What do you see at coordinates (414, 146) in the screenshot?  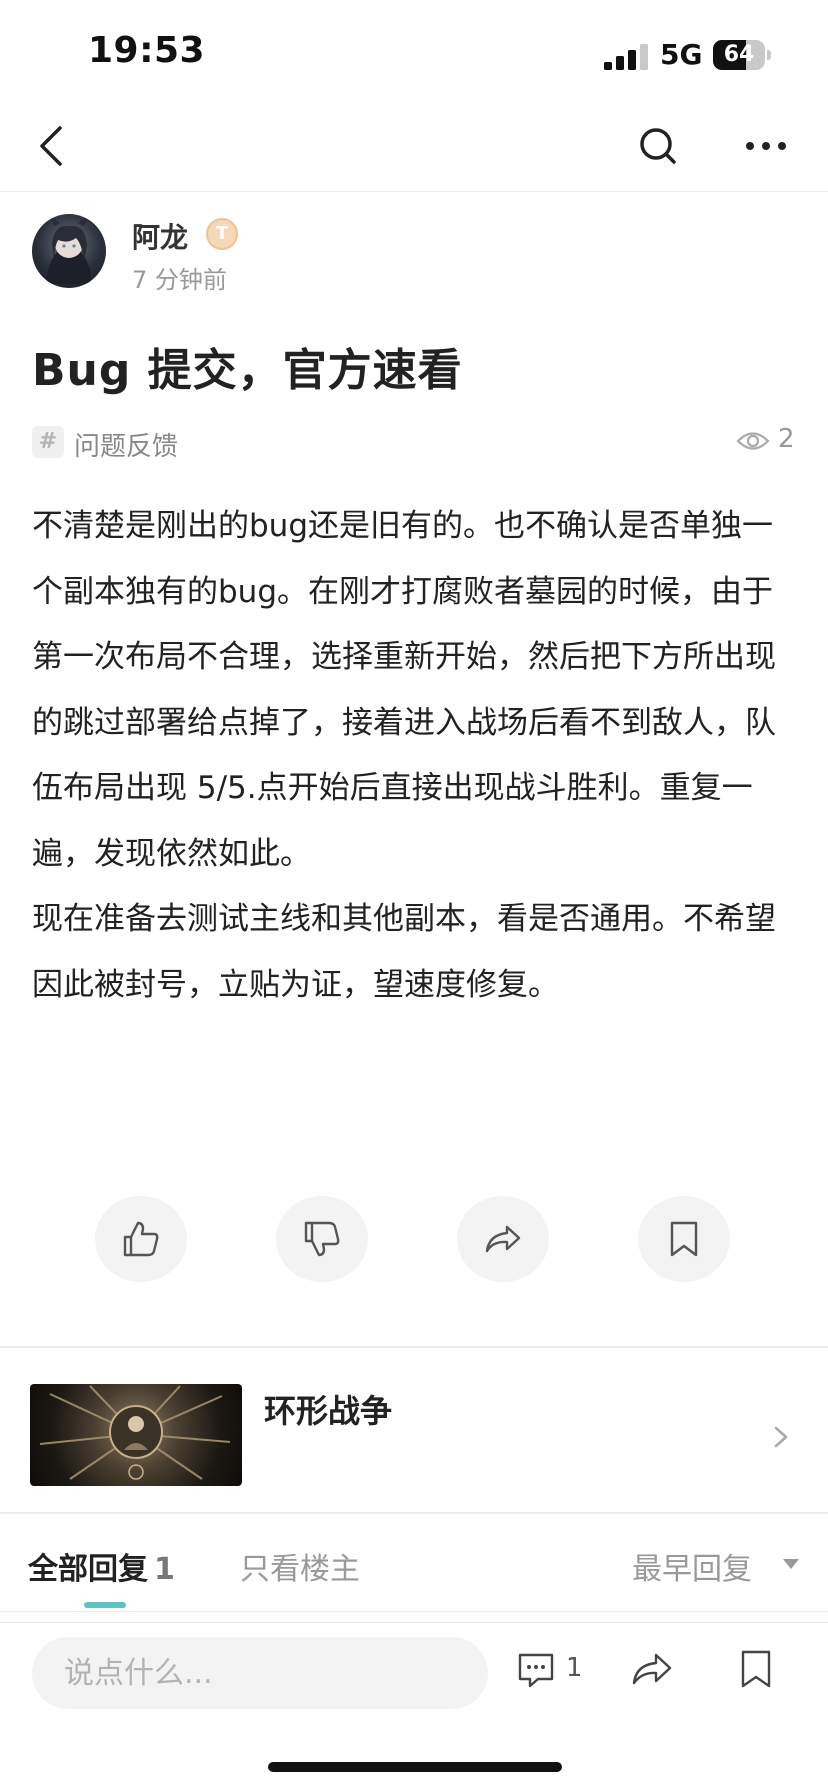 I see `nav-bar` at bounding box center [414, 146].